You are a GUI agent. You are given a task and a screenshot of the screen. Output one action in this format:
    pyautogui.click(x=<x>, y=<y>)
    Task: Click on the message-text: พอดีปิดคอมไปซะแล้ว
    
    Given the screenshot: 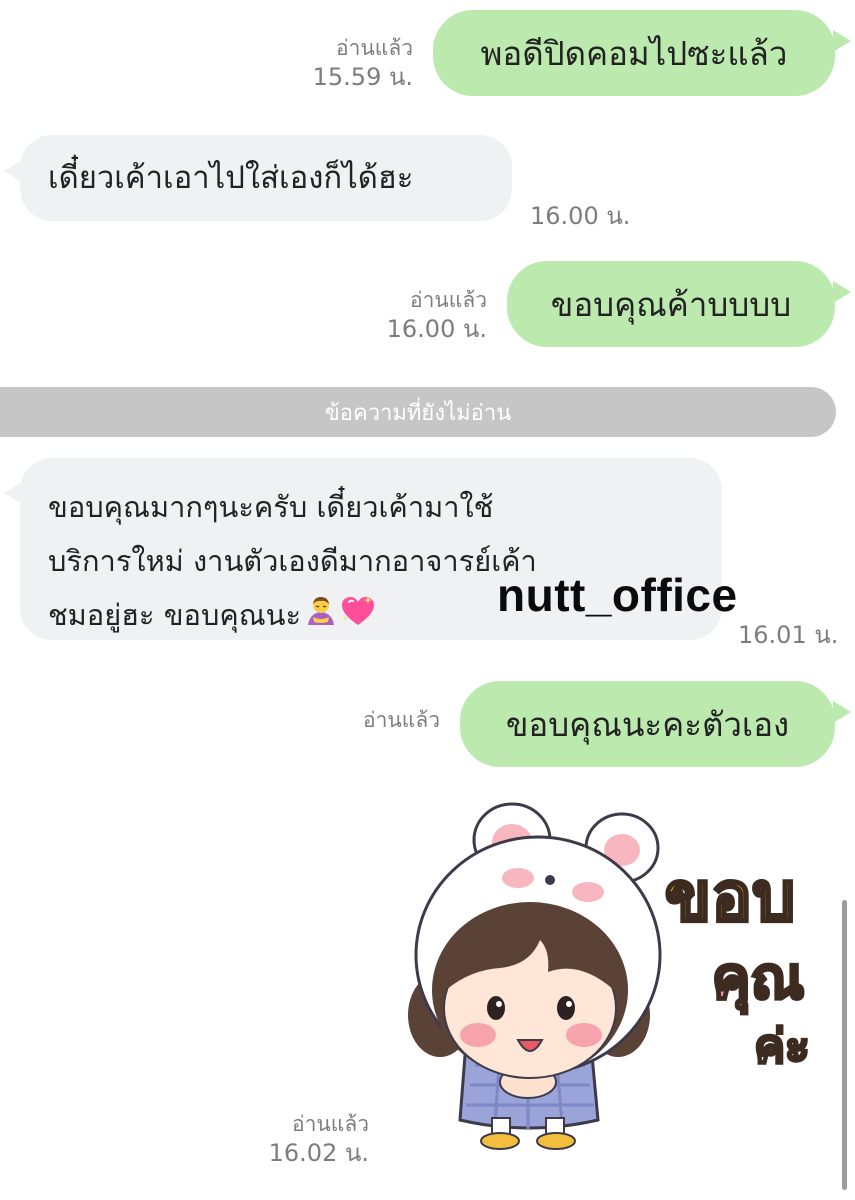 What is the action you would take?
    pyautogui.click(x=634, y=53)
    